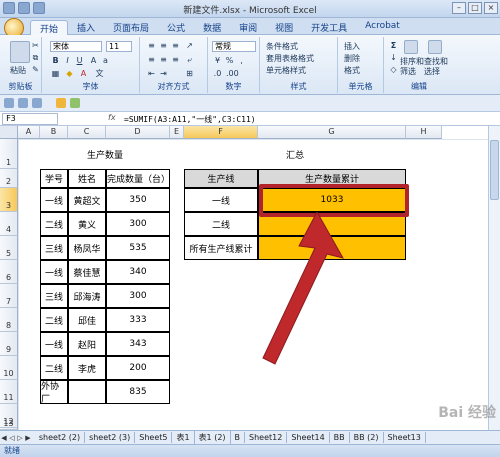 The height and width of the screenshot is (457, 500). Describe the element at coordinates (175, 60) in the screenshot. I see `align-right-icon: ≡` at that location.